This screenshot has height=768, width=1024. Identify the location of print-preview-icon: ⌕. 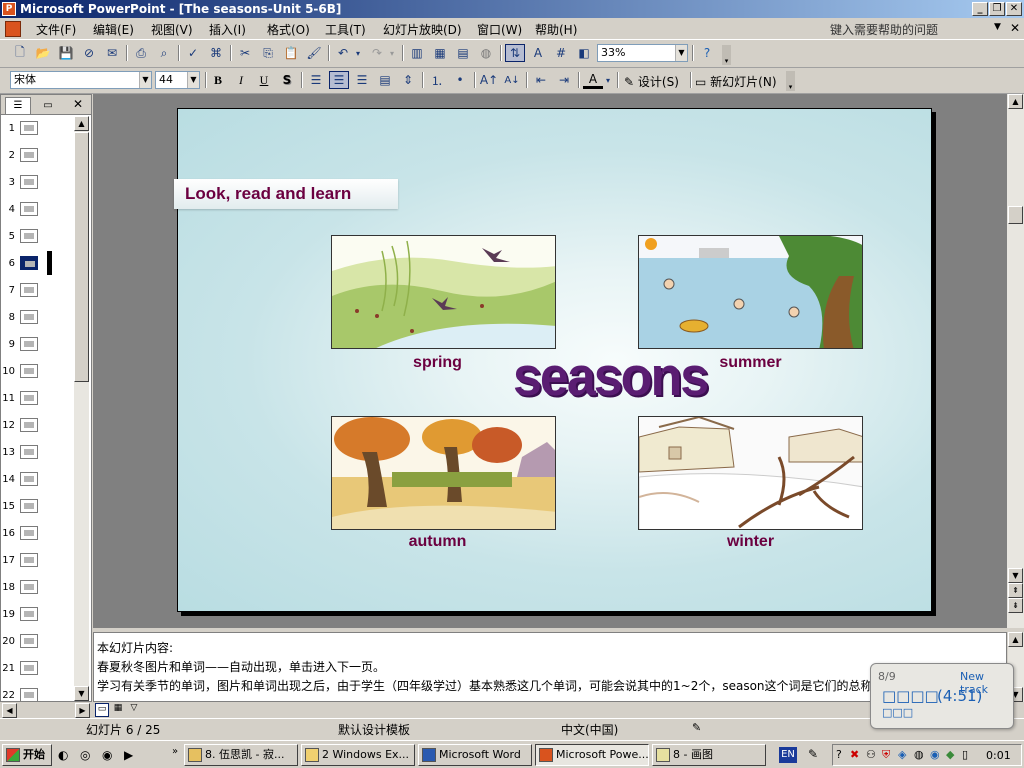
(164, 53).